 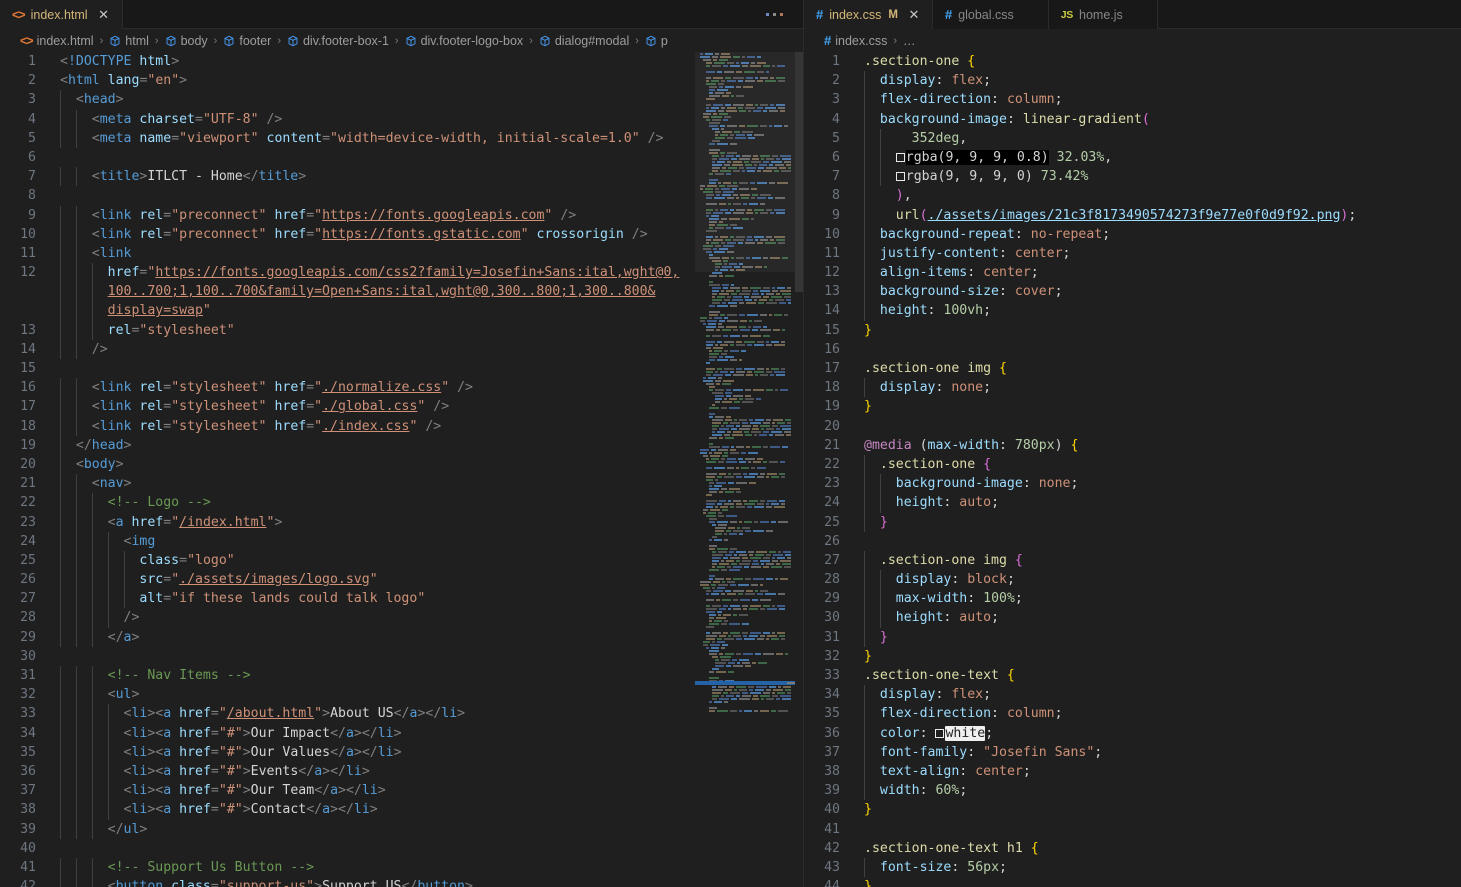 I want to click on code-line: 41 <!-- Support Us Button -->, so click(x=401, y=867).